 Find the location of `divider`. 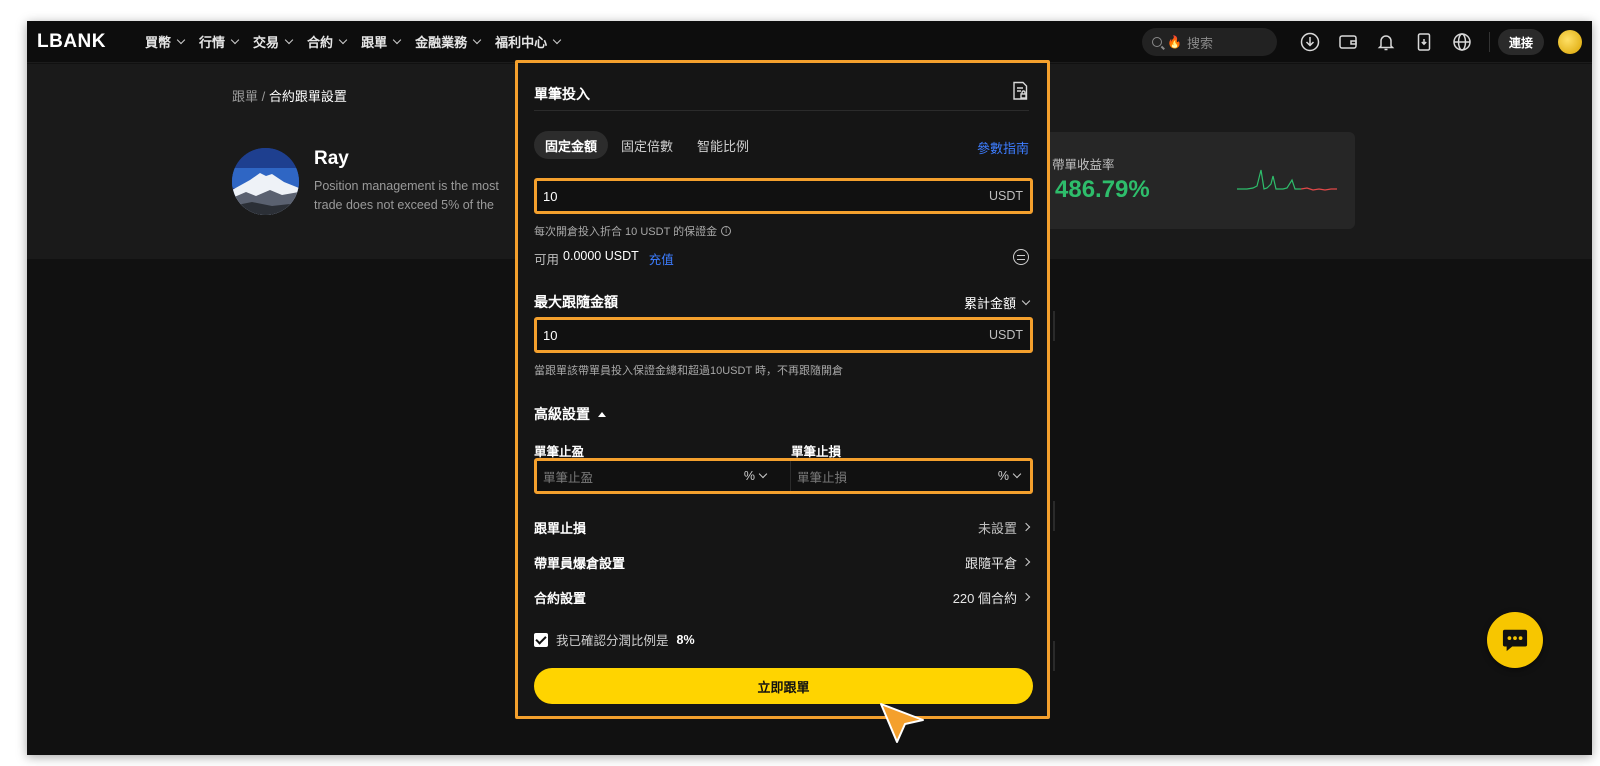

divider is located at coordinates (781, 110).